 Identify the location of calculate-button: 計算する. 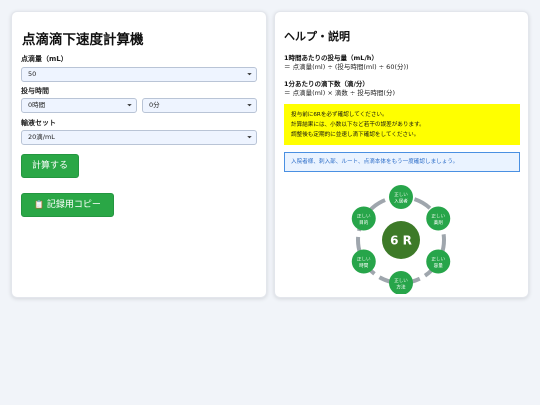
(50, 166).